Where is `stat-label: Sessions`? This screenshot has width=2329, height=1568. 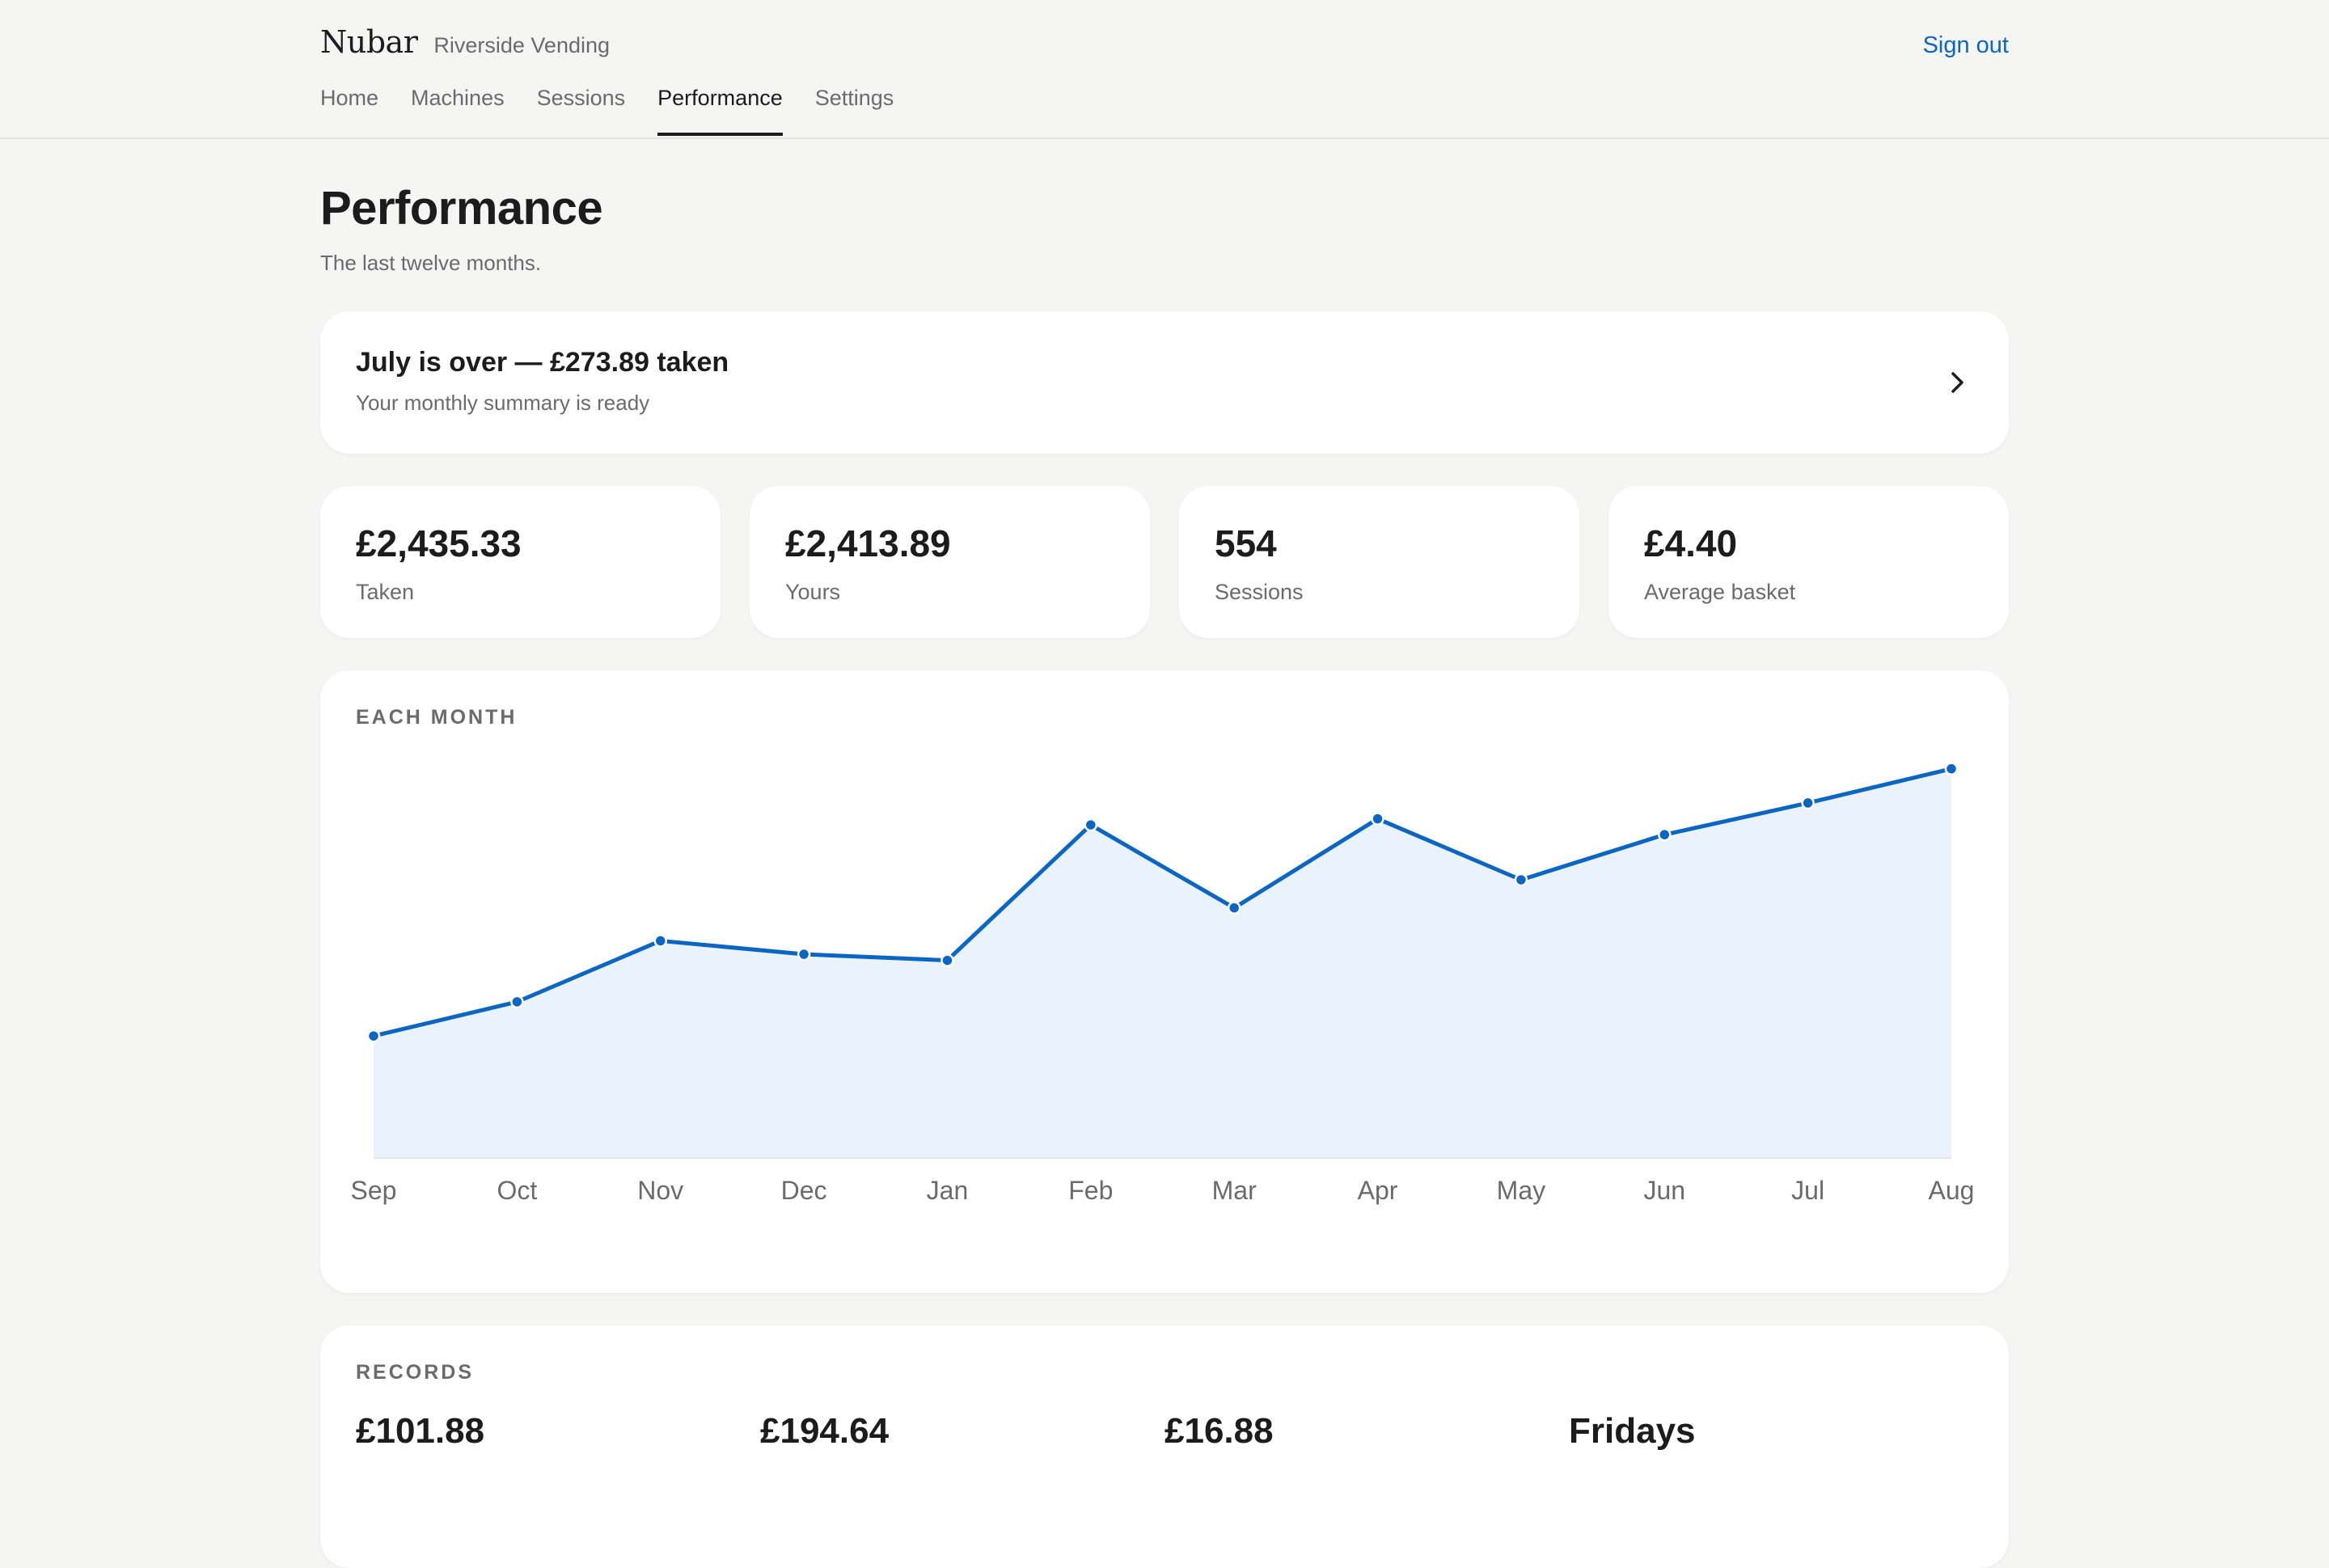 stat-label: Sessions is located at coordinates (1259, 591).